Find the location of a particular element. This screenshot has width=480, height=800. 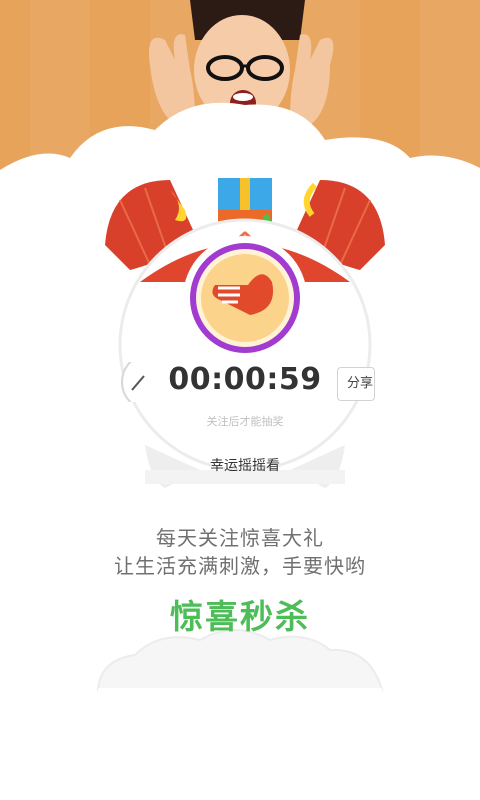

share-button: 分享 is located at coordinates (356, 384).